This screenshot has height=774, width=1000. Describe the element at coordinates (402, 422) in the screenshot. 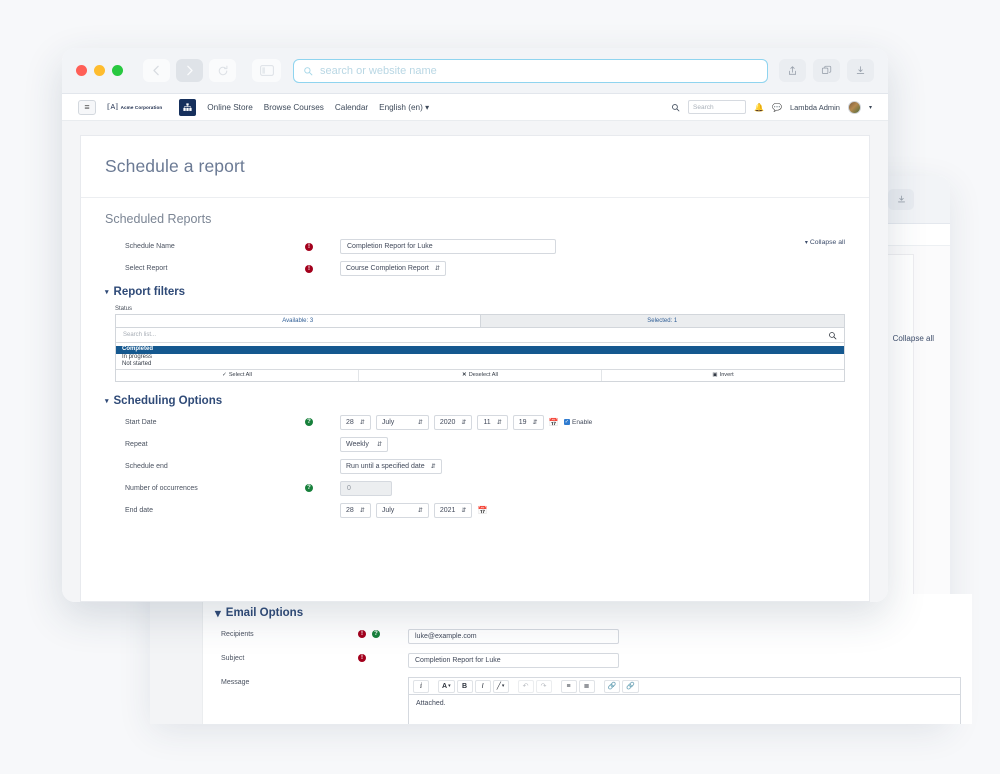

I see `start-month-select: July ⇵` at that location.